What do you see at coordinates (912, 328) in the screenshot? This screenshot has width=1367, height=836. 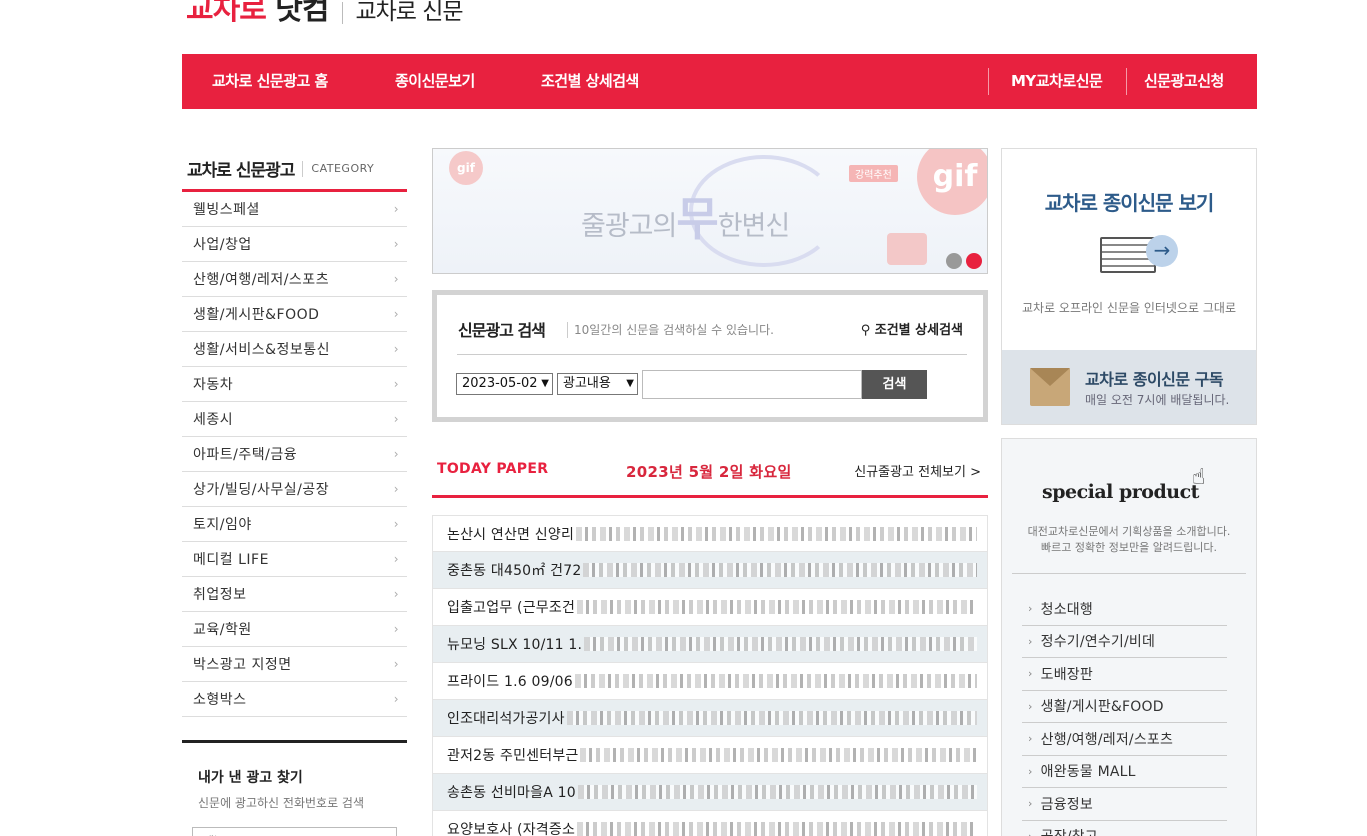 I see `advanced-search-link: ⚲ 조건별 상세검색` at bounding box center [912, 328].